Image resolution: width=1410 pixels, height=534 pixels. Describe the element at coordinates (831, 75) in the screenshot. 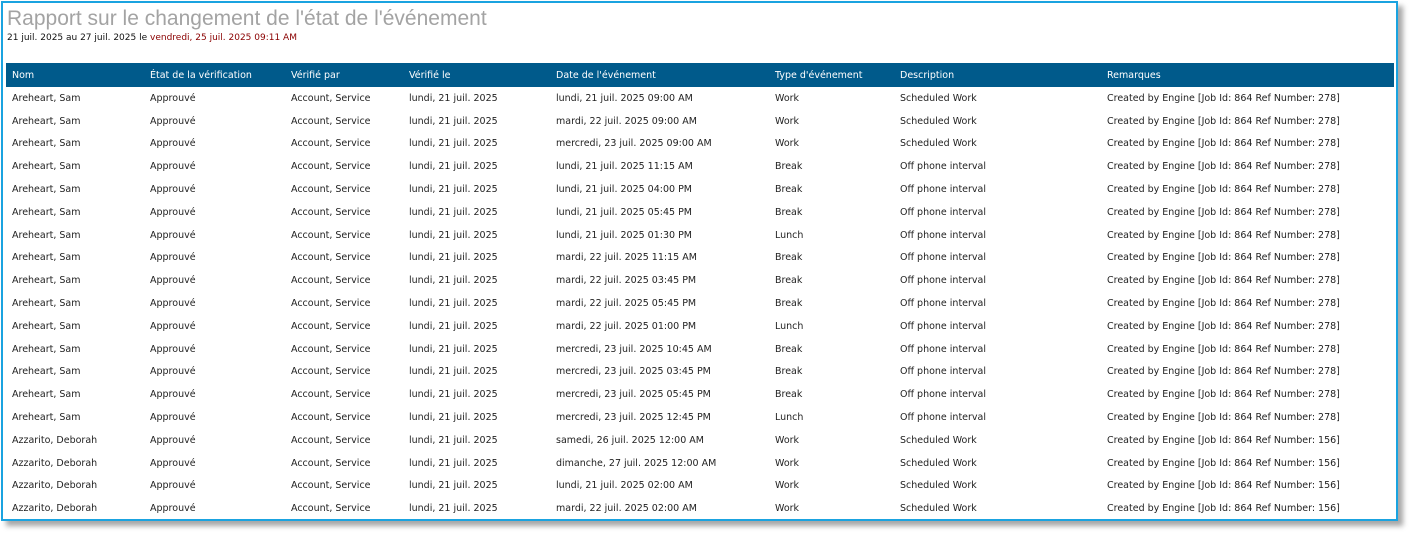

I see `column-header-type-evenement: Type d'événement` at that location.